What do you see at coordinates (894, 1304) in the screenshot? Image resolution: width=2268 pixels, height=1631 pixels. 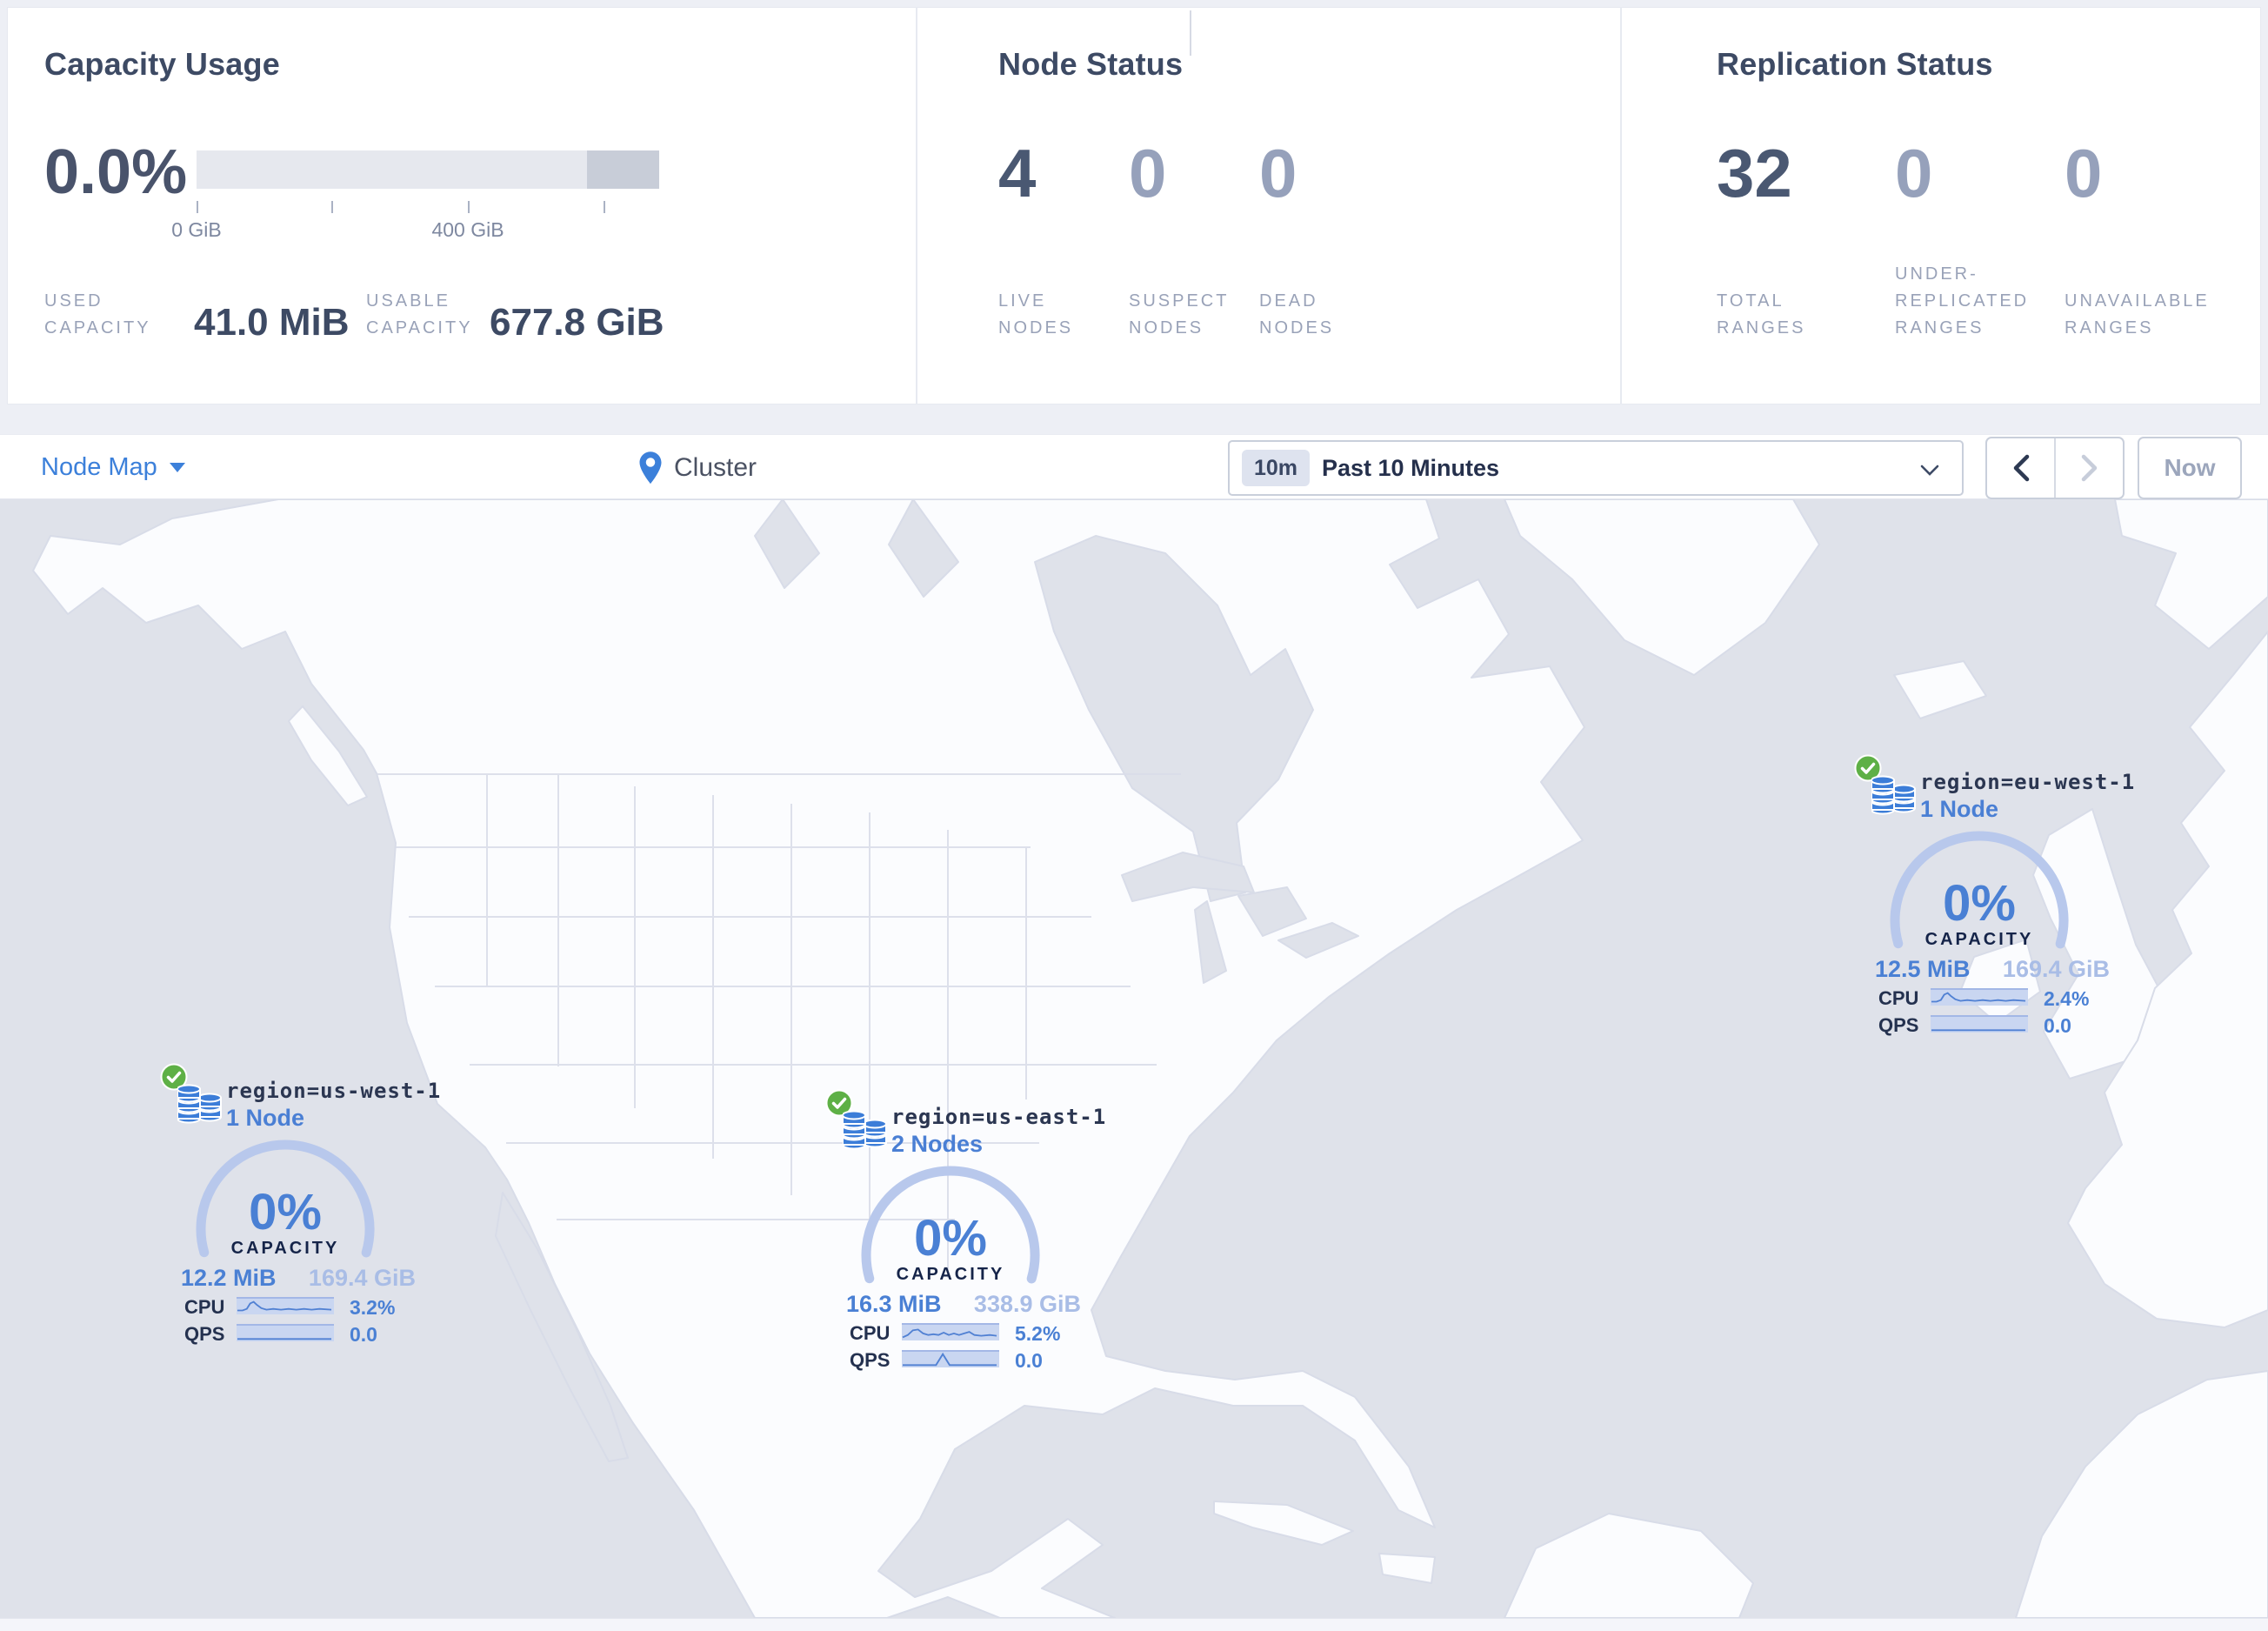 I see `region-used-capacity: 16.3 MiB` at bounding box center [894, 1304].